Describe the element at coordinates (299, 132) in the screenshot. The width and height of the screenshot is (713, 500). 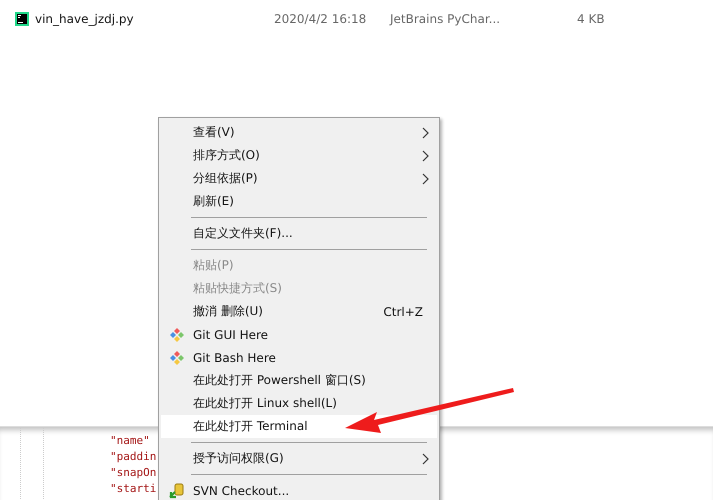
I see `menu-item: 查看(V)` at that location.